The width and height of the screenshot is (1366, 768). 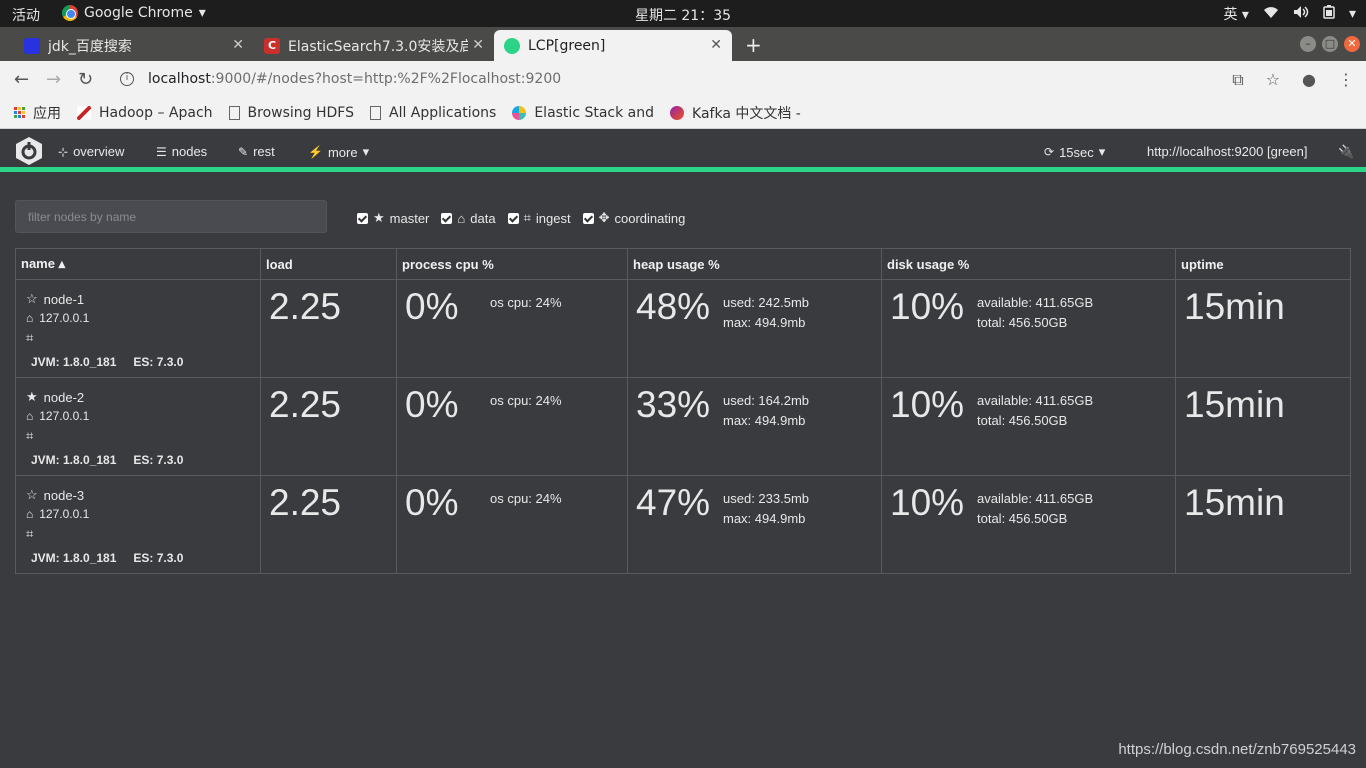 What do you see at coordinates (26, 15) in the screenshot?
I see `activities-button: 活动` at bounding box center [26, 15].